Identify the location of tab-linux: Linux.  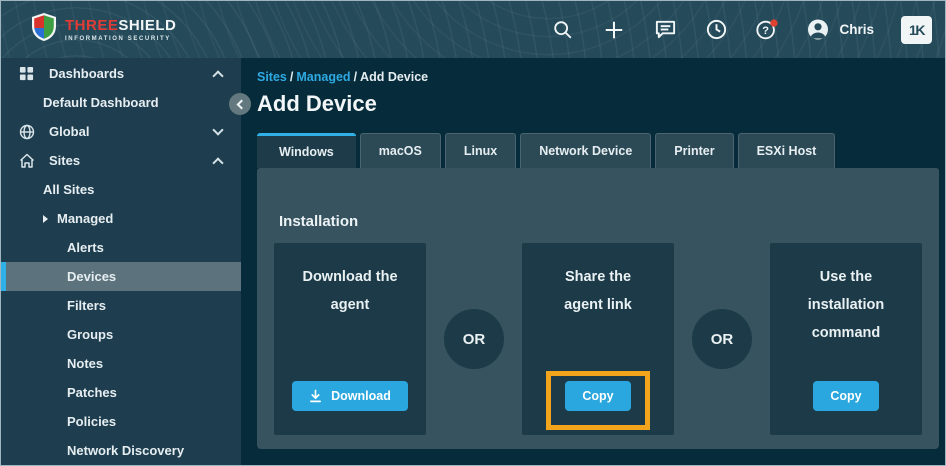
(480, 150).